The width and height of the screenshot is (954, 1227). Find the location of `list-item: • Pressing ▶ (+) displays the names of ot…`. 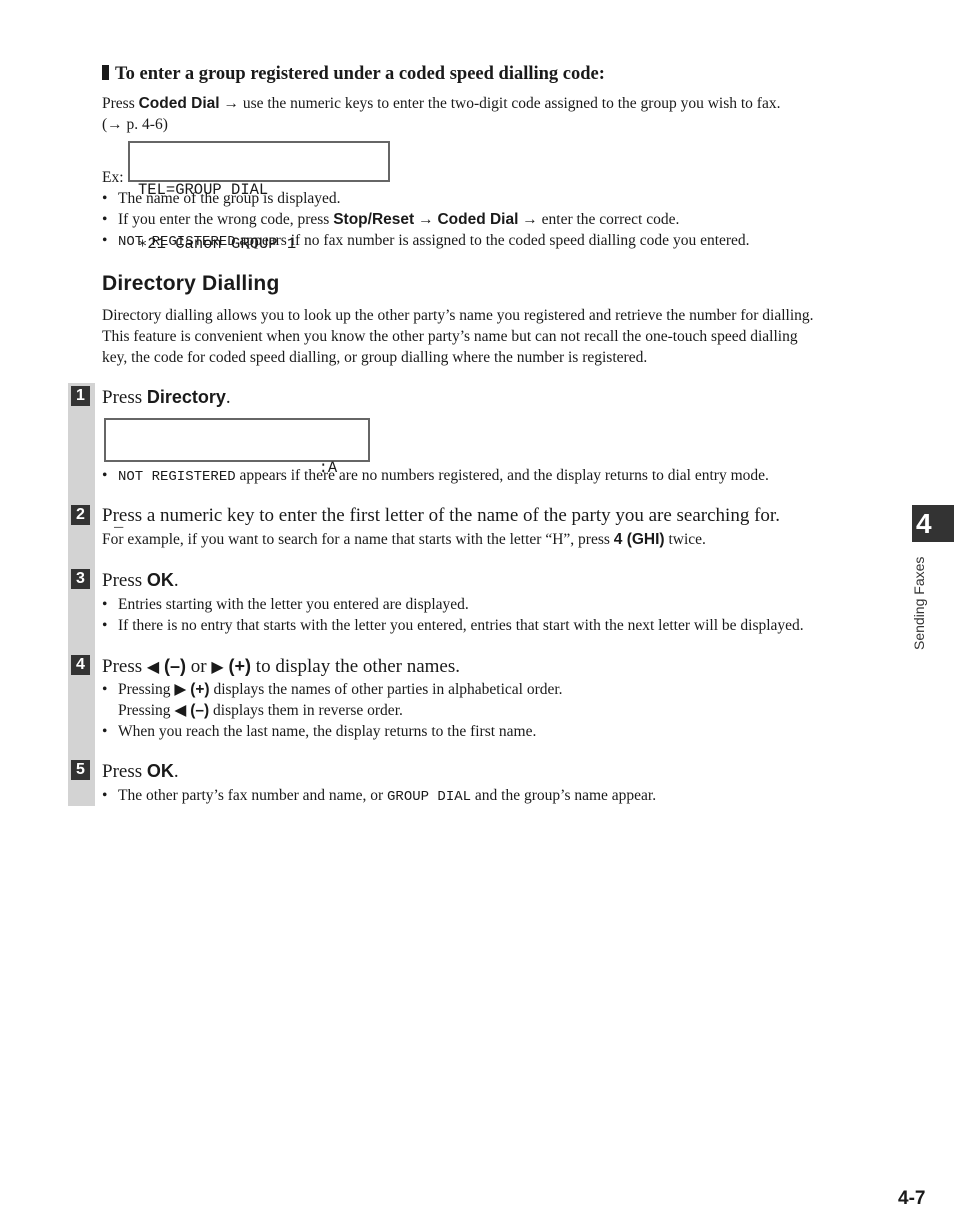

list-item: • Pressing ▶ (+) displays the names of ot… is located at coordinates (332, 689).